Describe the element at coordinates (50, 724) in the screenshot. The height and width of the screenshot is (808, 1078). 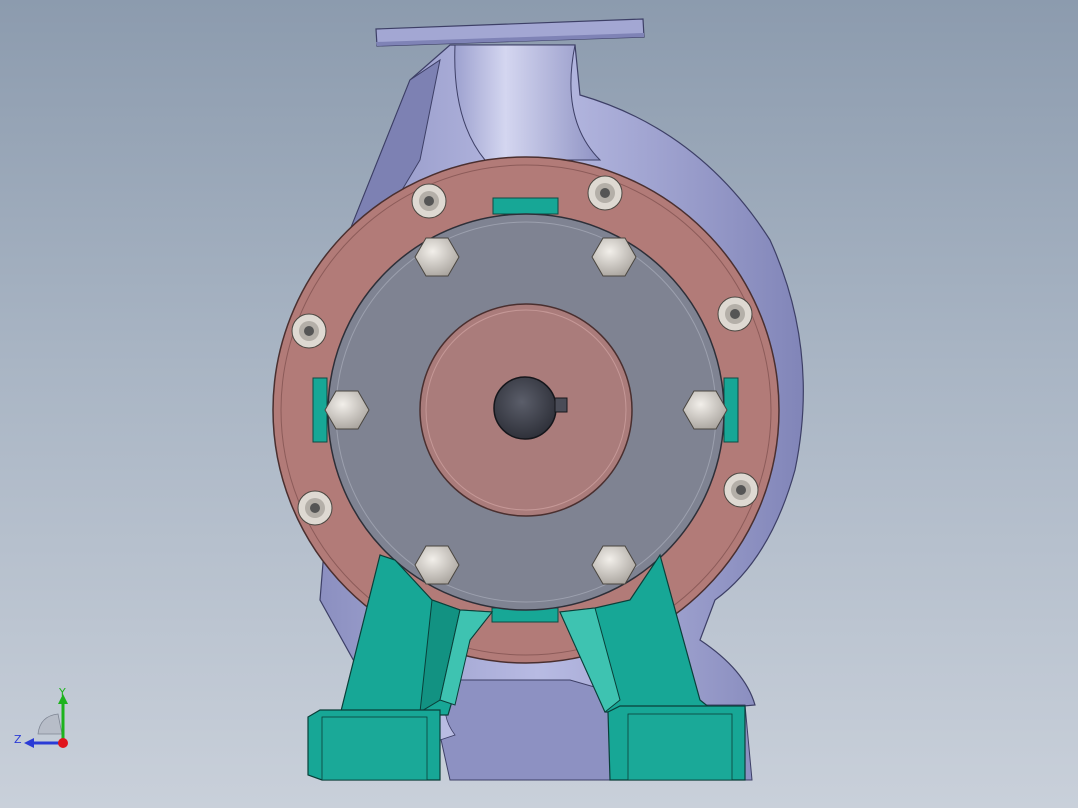
I see `triad-plane-icon` at that location.